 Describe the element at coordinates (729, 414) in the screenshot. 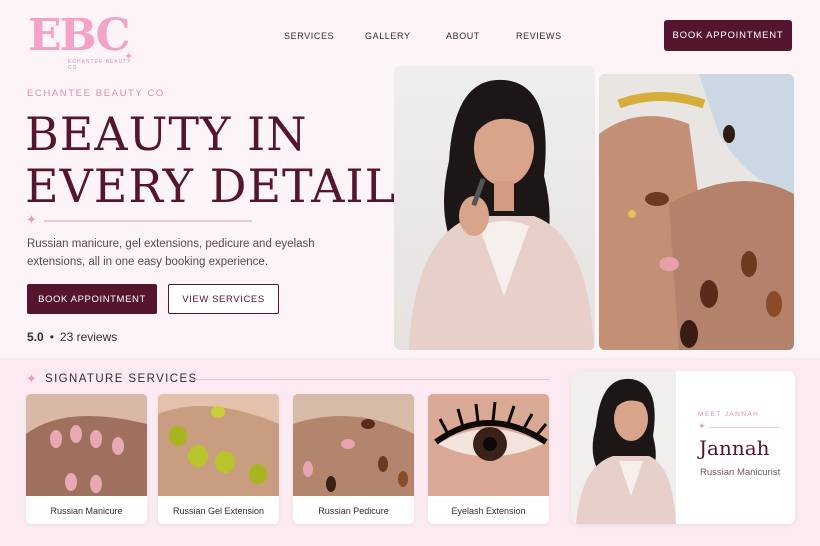

I see `meet-eyebrow: MEET JANNAH` at that location.